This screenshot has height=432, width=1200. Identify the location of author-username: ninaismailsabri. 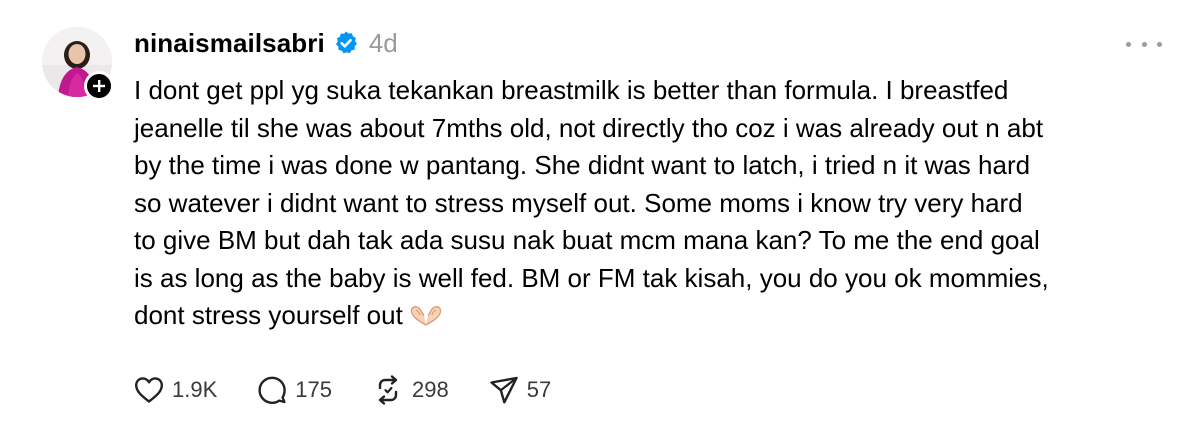
(229, 43).